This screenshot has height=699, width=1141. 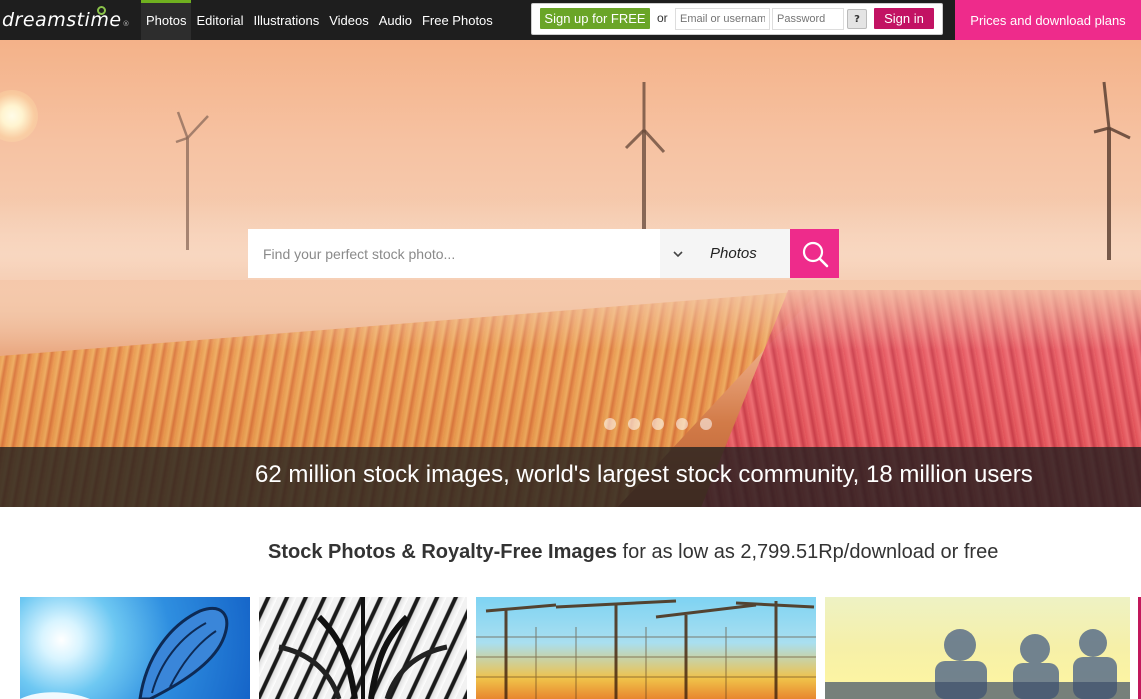 I want to click on butterfly-thumbnail, so click(x=135, y=648).